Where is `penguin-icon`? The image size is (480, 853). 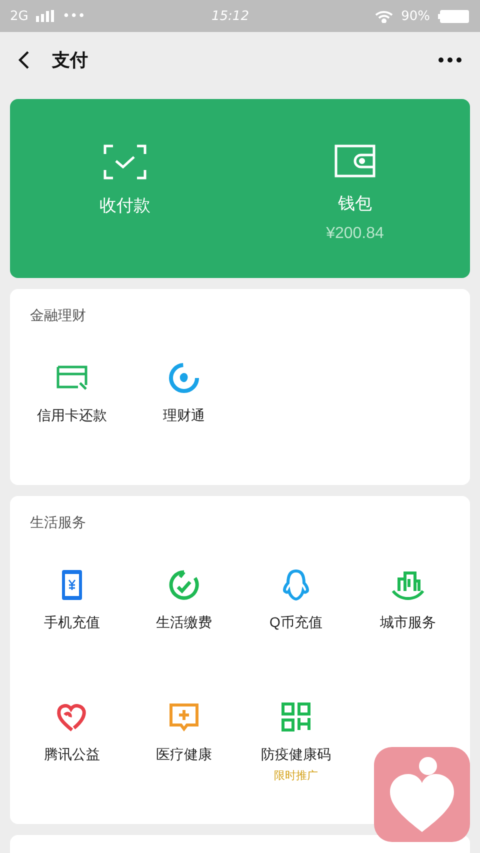
penguin-icon is located at coordinates (296, 585).